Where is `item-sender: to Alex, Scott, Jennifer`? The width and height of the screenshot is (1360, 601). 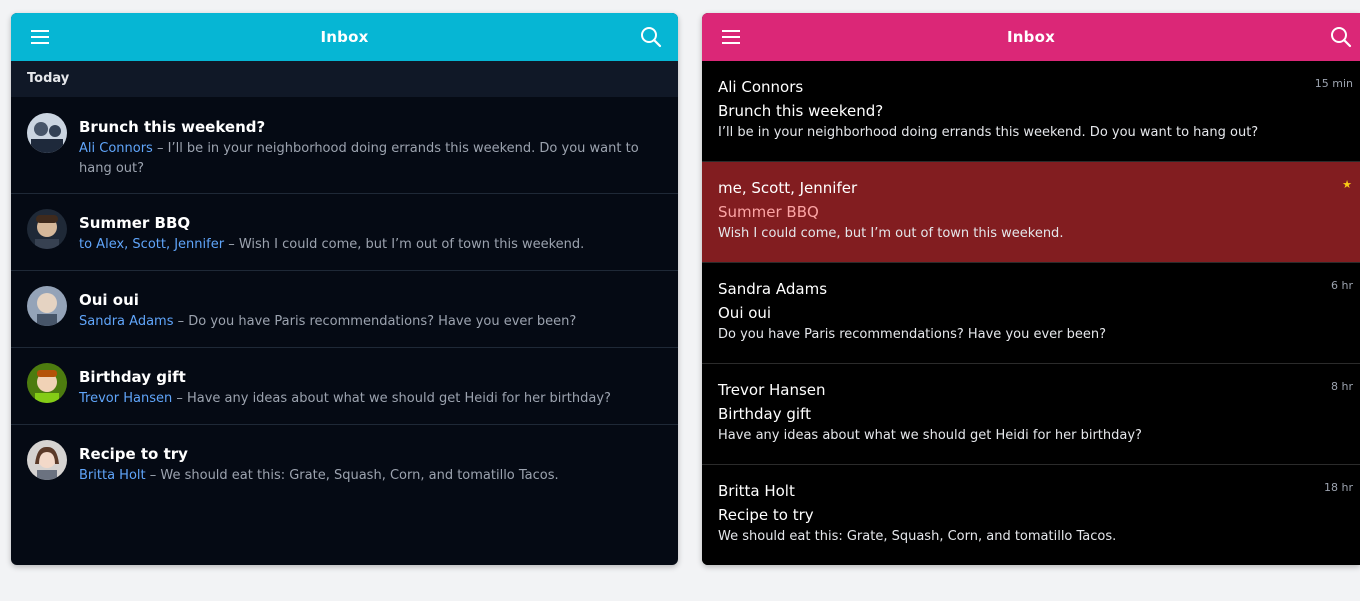
item-sender: to Alex, Scott, Jennifer is located at coordinates (152, 244).